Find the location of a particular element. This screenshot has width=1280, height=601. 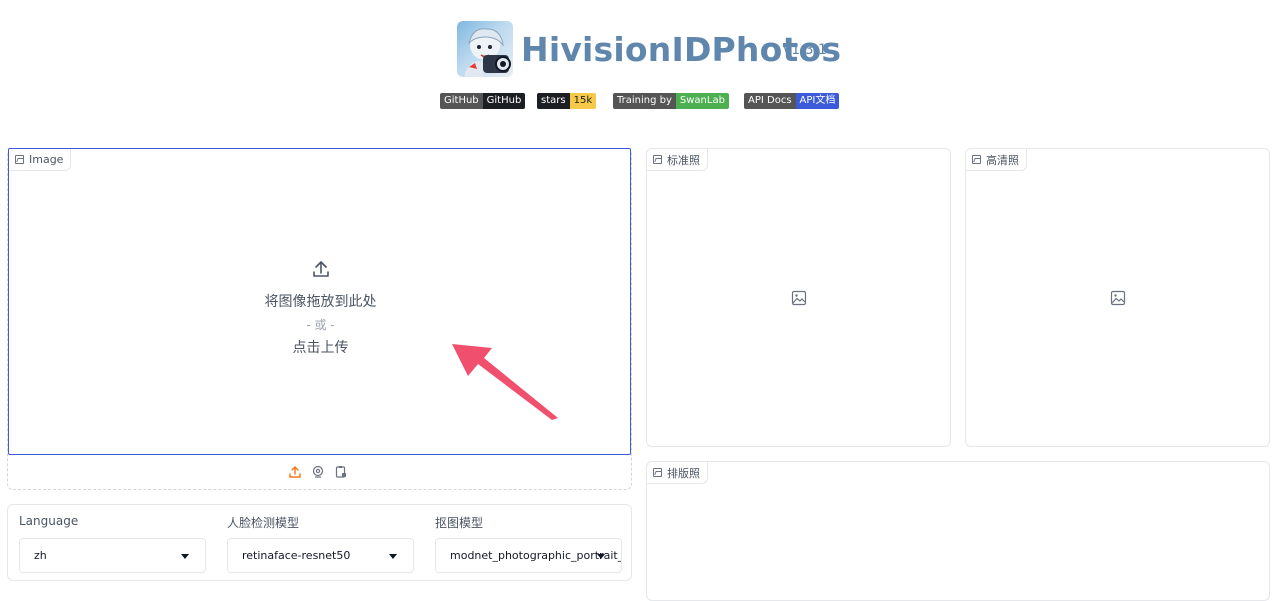

github-badge-right: GitHub is located at coordinates (504, 101).